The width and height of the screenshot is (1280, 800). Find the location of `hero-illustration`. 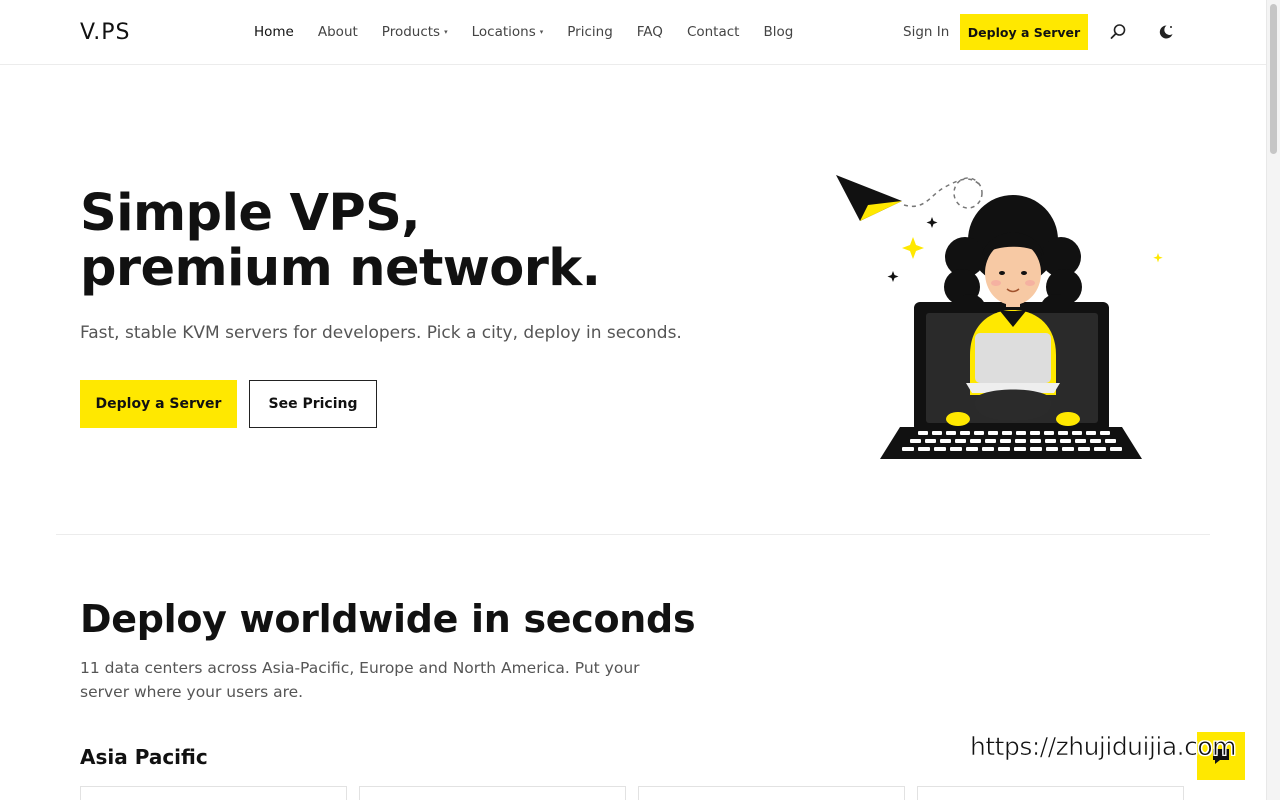

hero-illustration is located at coordinates (1000, 315).